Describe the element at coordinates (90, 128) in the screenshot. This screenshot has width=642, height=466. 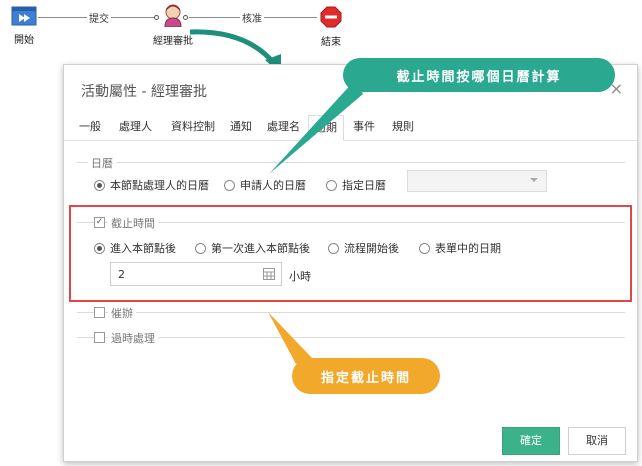
I see `tab-general: 一般` at that location.